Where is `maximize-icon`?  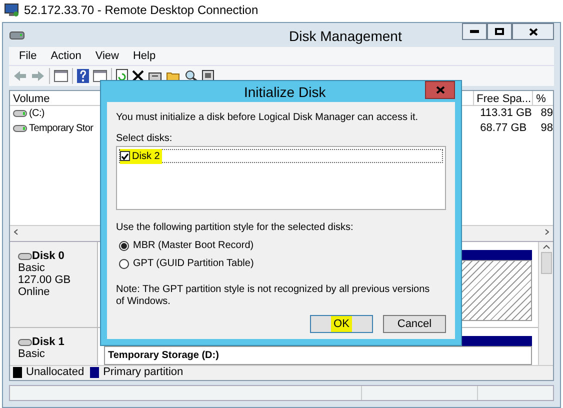
maximize-icon is located at coordinates (499, 31).